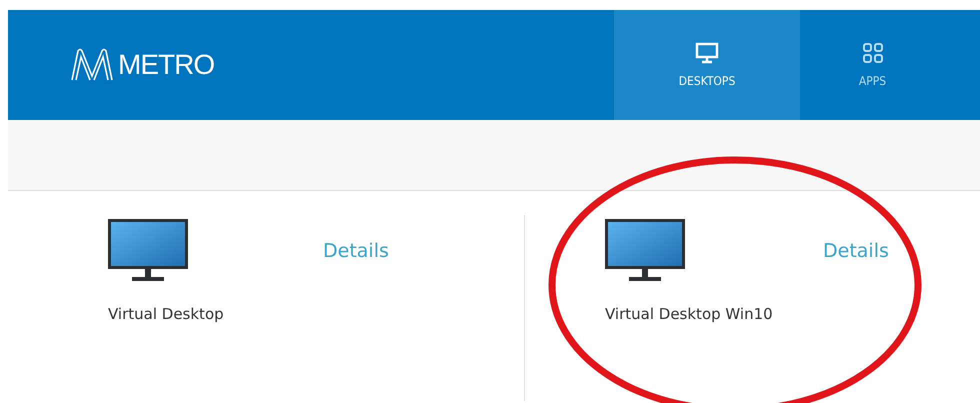 The width and height of the screenshot is (980, 403). I want to click on logo-text: METRO, so click(166, 65).